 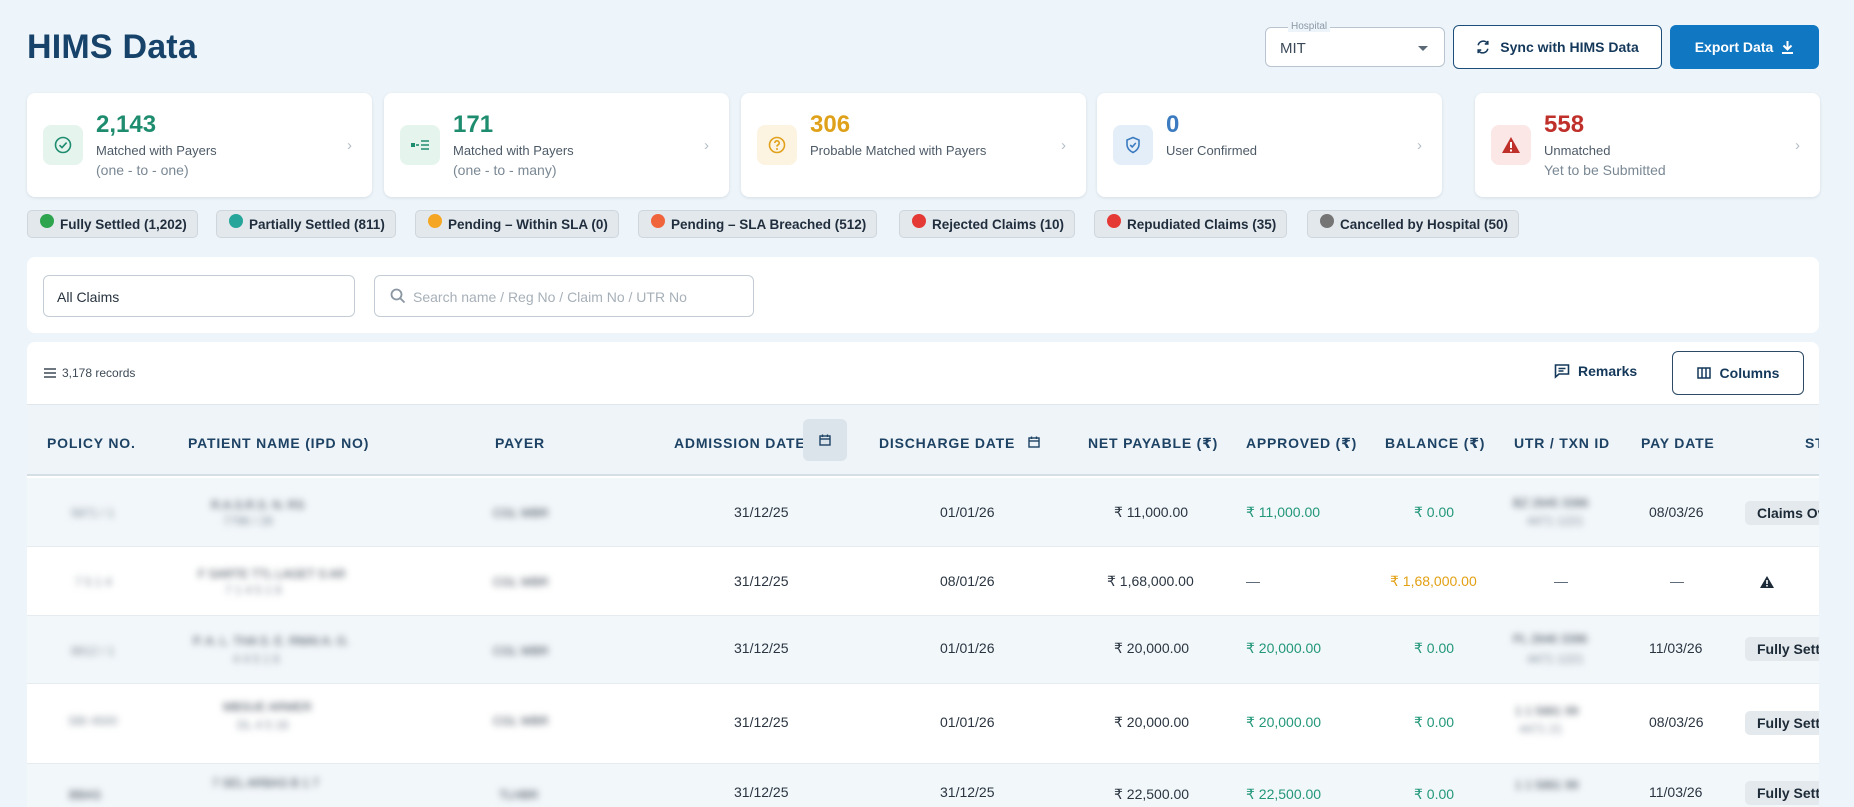 What do you see at coordinates (91, 443) in the screenshot?
I see `column-header-policy: POLICY NO.` at bounding box center [91, 443].